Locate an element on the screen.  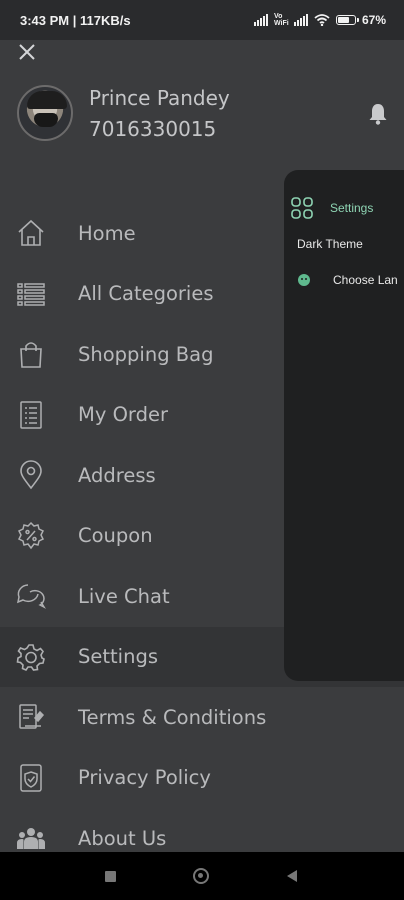
menu-item-terms: Terms & Conditions is located at coordinates (202, 717).